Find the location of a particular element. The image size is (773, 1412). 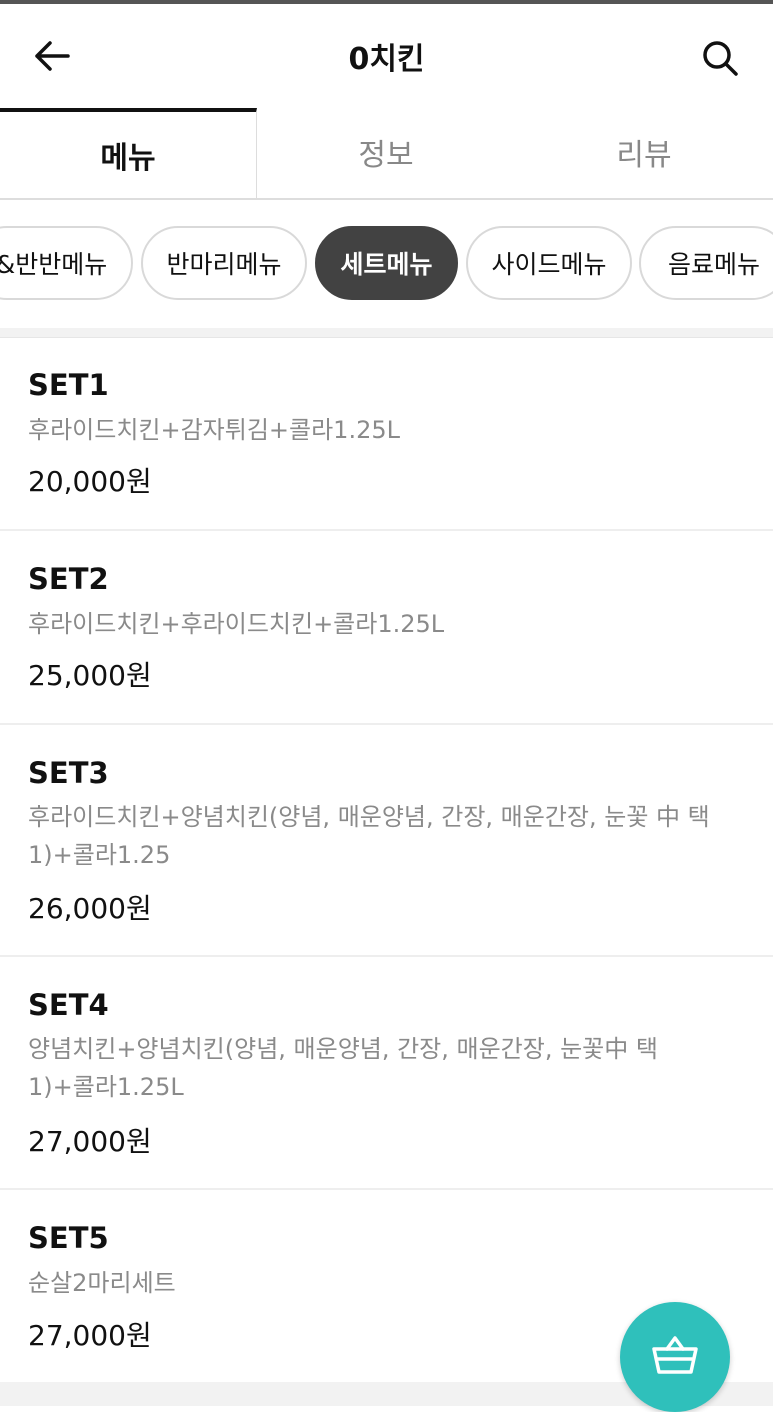

chip-half-chicken-menu: 반마리메뉴 is located at coordinates (224, 263).